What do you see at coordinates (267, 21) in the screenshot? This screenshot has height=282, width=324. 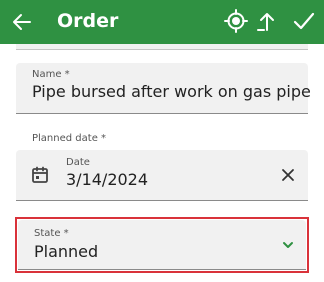 I see `upload-icon` at bounding box center [267, 21].